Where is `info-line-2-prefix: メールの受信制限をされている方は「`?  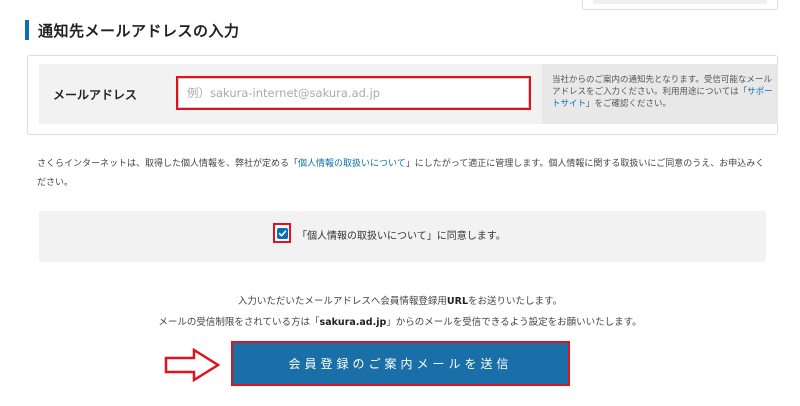
info-line-2-prefix: メールの受信制限をされている方は「 is located at coordinates (239, 322).